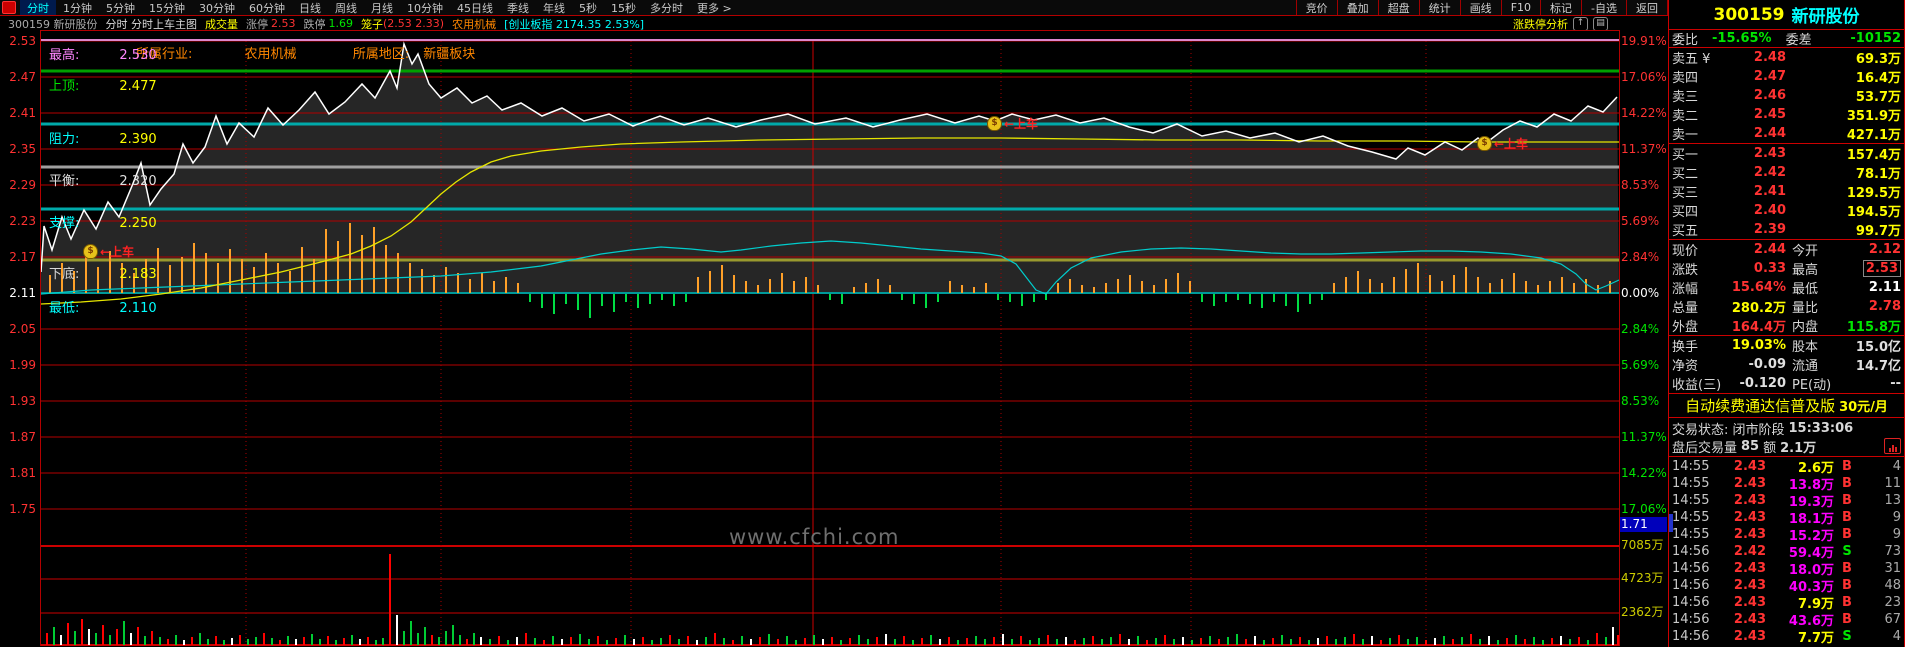 The width and height of the screenshot is (1905, 647). Describe the element at coordinates (1786, 153) in the screenshot. I see `bid-row-0: 买一 2.43 157.4万` at that location.